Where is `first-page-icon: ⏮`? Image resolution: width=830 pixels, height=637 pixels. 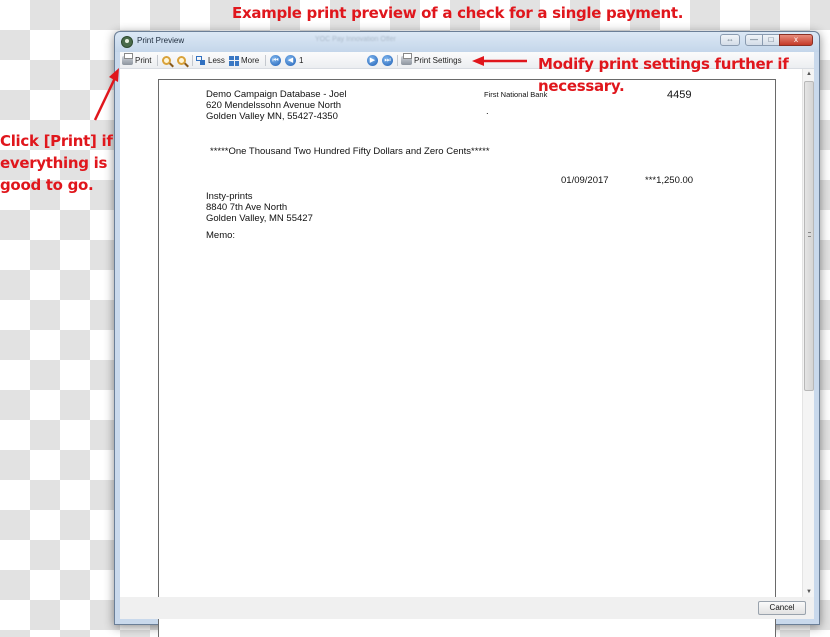 first-page-icon: ⏮ is located at coordinates (275, 60).